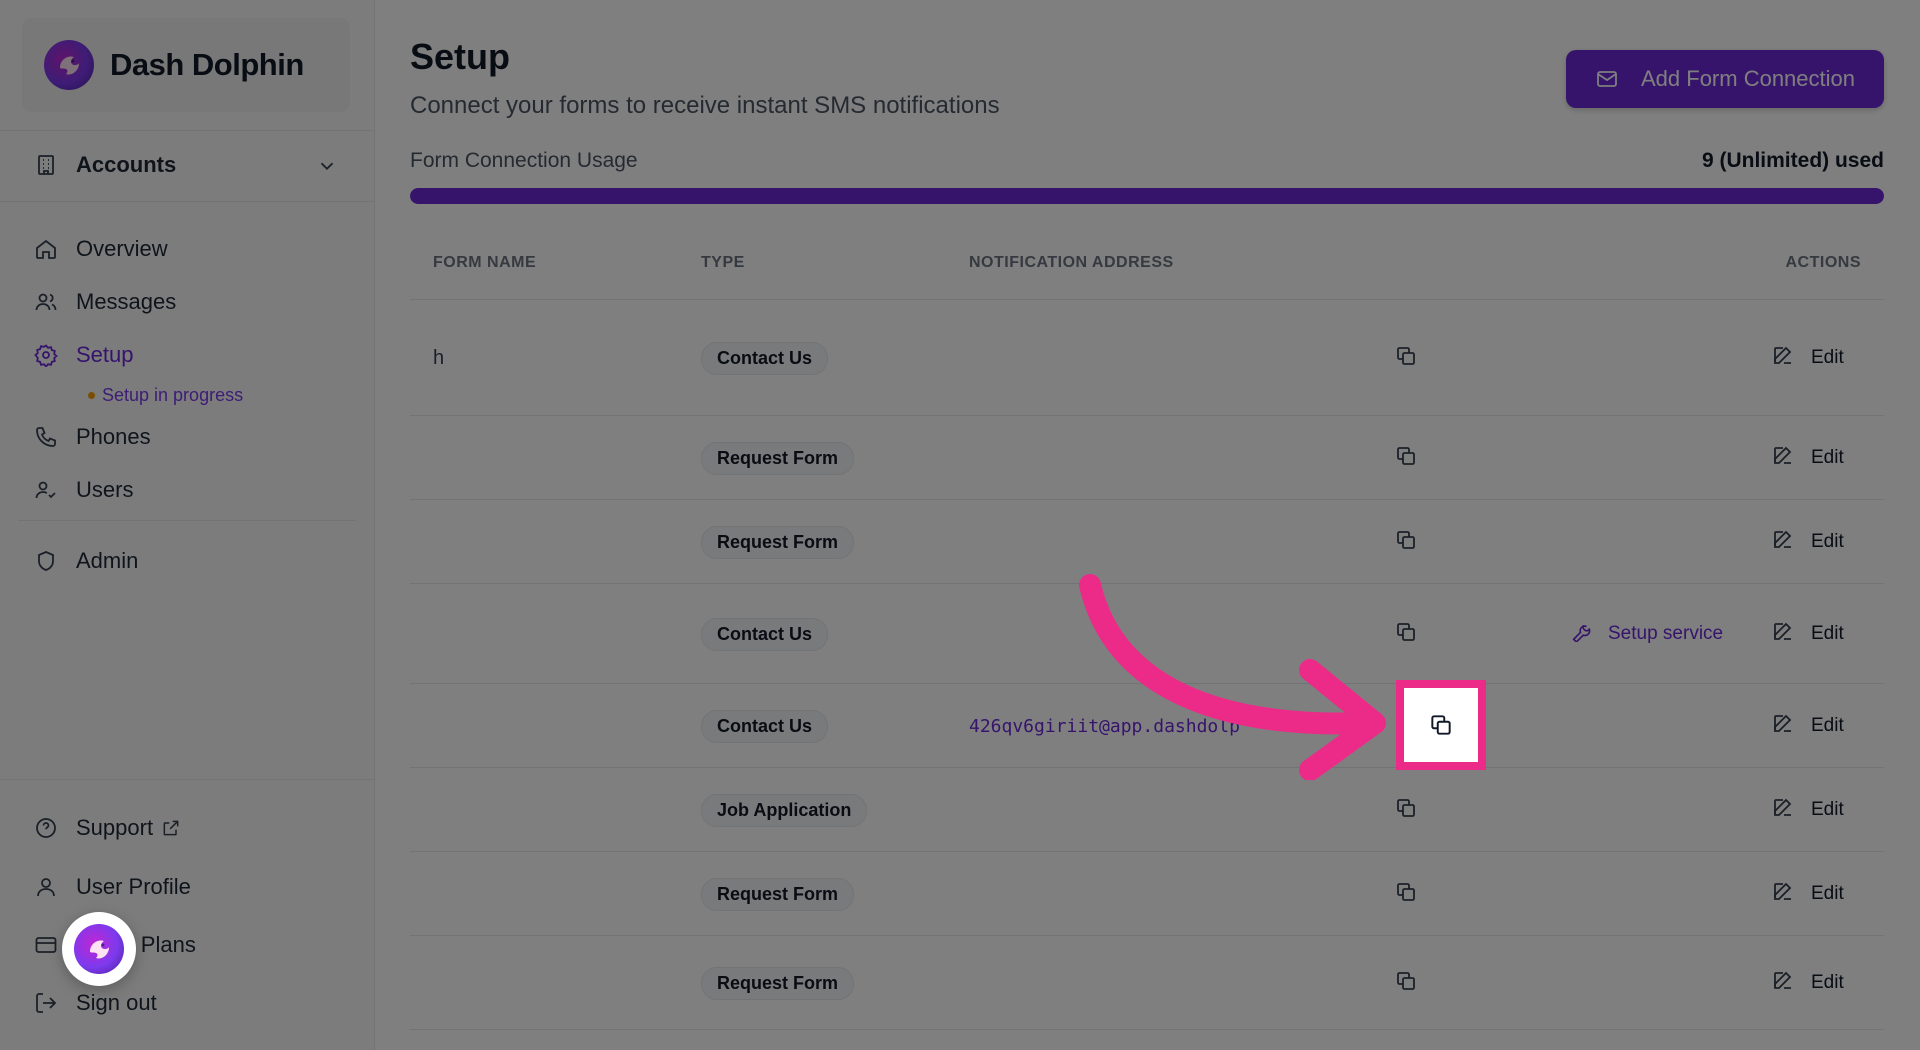 Image resolution: width=1920 pixels, height=1050 pixels. Describe the element at coordinates (46, 945) in the screenshot. I see `credit-card-icon` at that location.